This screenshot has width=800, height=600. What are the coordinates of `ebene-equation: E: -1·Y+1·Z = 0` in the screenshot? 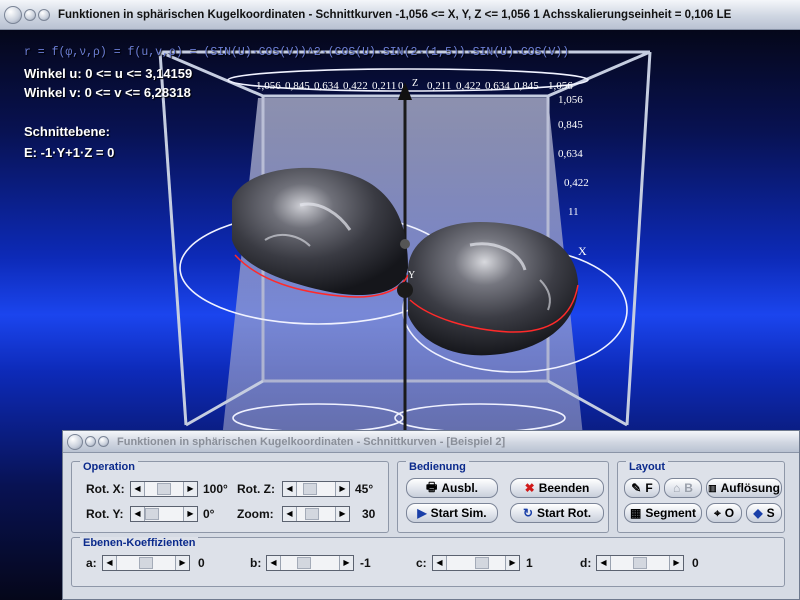 It's located at (69, 152).